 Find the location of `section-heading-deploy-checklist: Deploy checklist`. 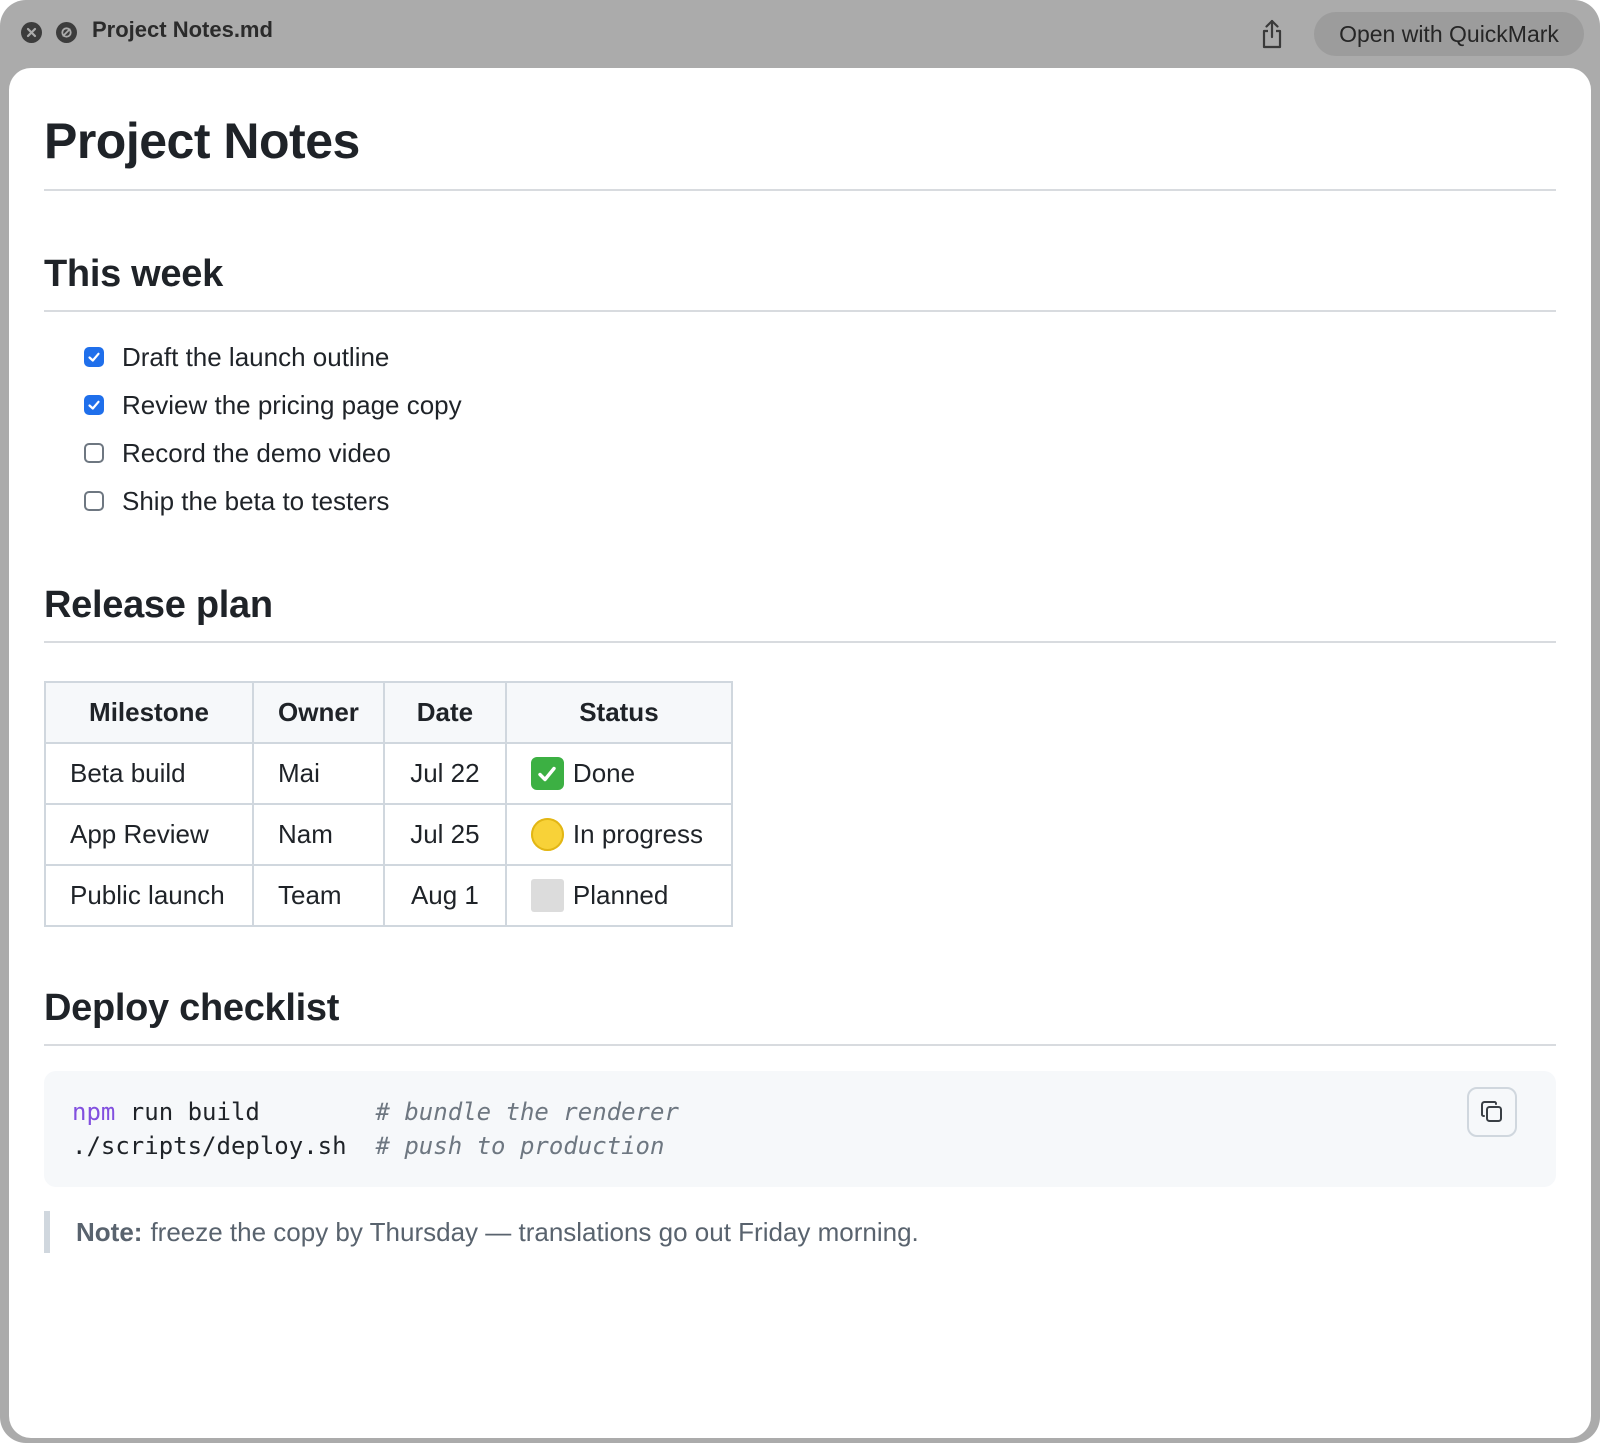

section-heading-deploy-checklist: Deploy checklist is located at coordinates (192, 1008).